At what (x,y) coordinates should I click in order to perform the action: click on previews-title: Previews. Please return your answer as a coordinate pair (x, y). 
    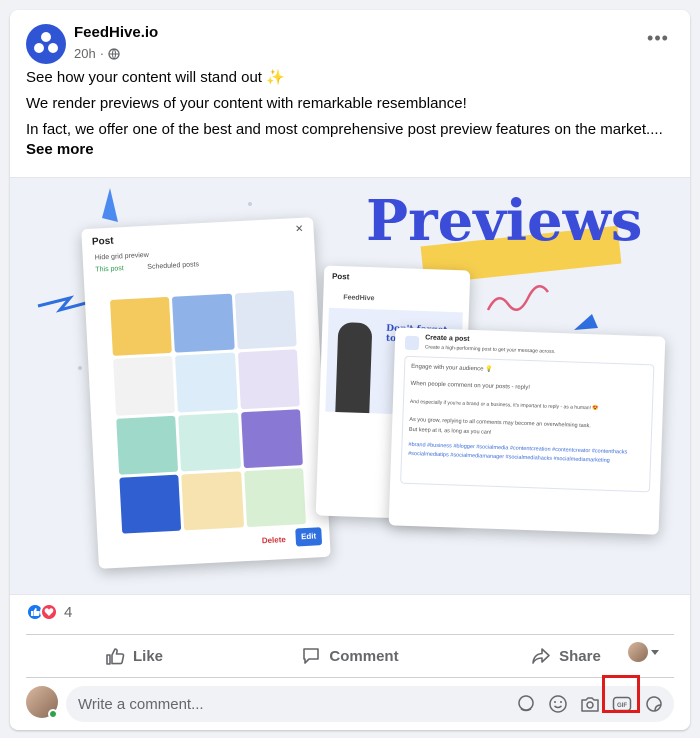
    Looking at the image, I should click on (504, 221).